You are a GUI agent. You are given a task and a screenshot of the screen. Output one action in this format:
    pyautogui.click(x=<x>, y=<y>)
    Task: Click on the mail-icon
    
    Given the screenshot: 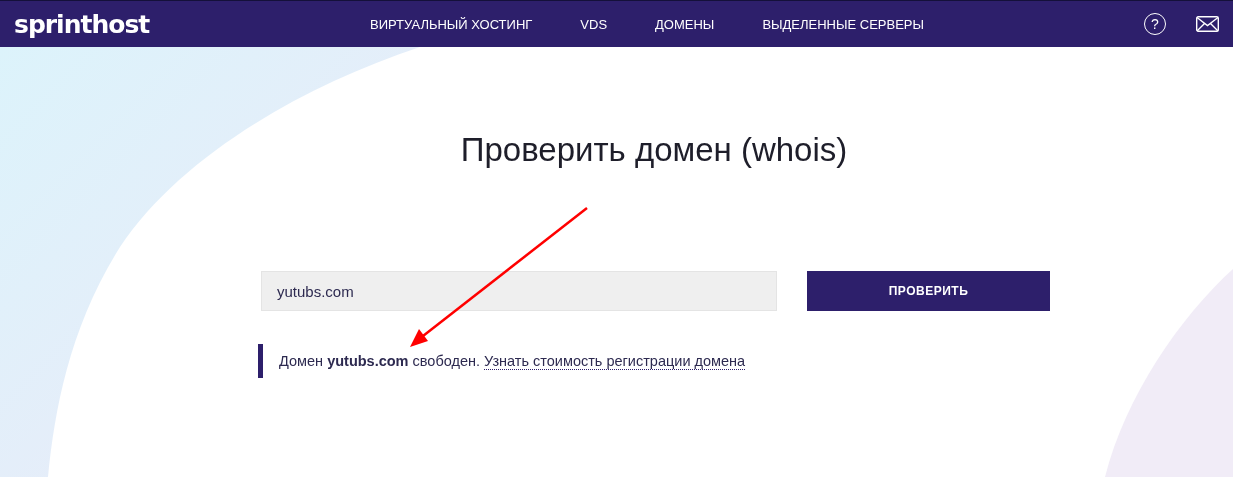 What is the action you would take?
    pyautogui.click(x=1207, y=24)
    